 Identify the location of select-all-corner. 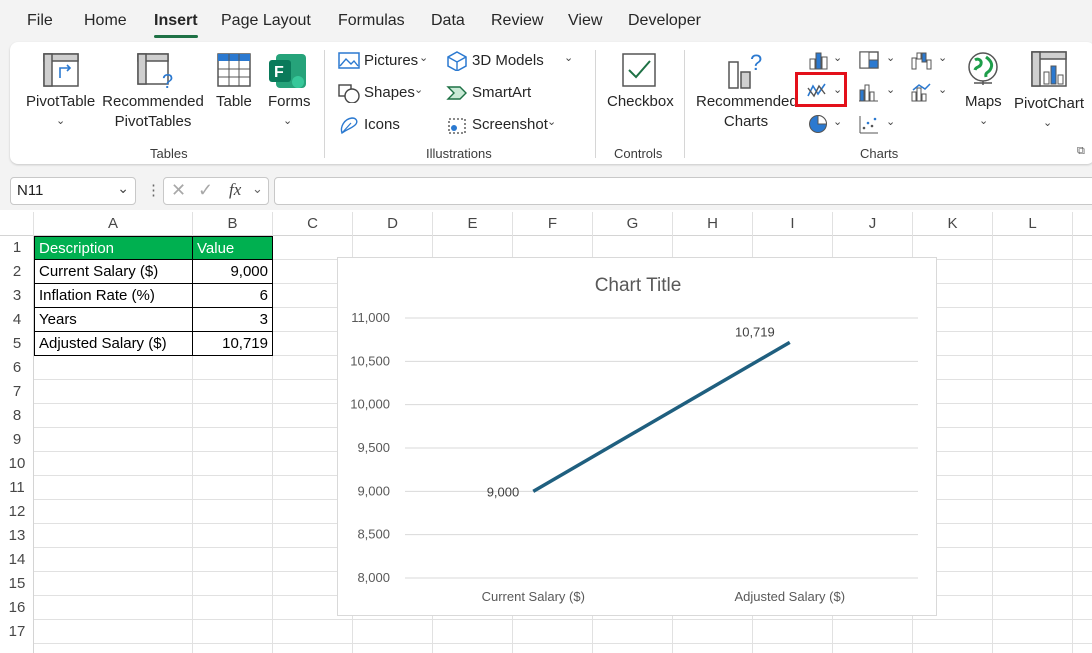
(17, 224).